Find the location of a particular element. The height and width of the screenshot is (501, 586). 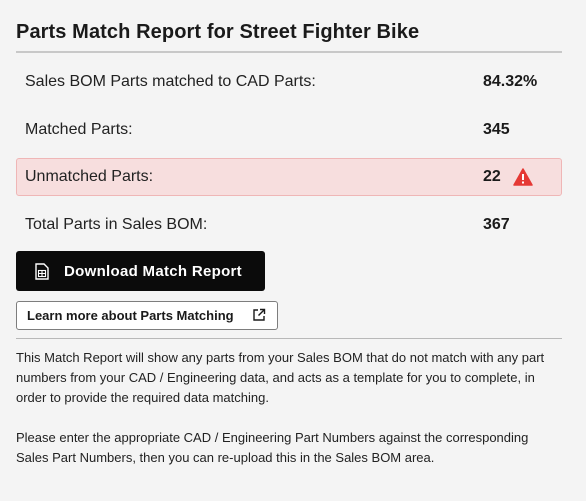

stat-label: Unmatched Parts: is located at coordinates (89, 176).